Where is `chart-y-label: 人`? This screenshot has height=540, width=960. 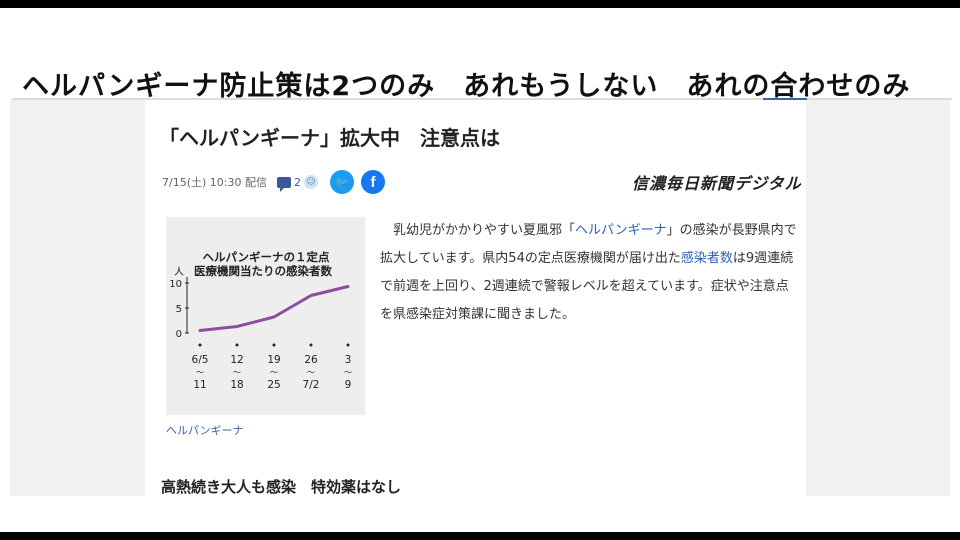 chart-y-label: 人 is located at coordinates (179, 272).